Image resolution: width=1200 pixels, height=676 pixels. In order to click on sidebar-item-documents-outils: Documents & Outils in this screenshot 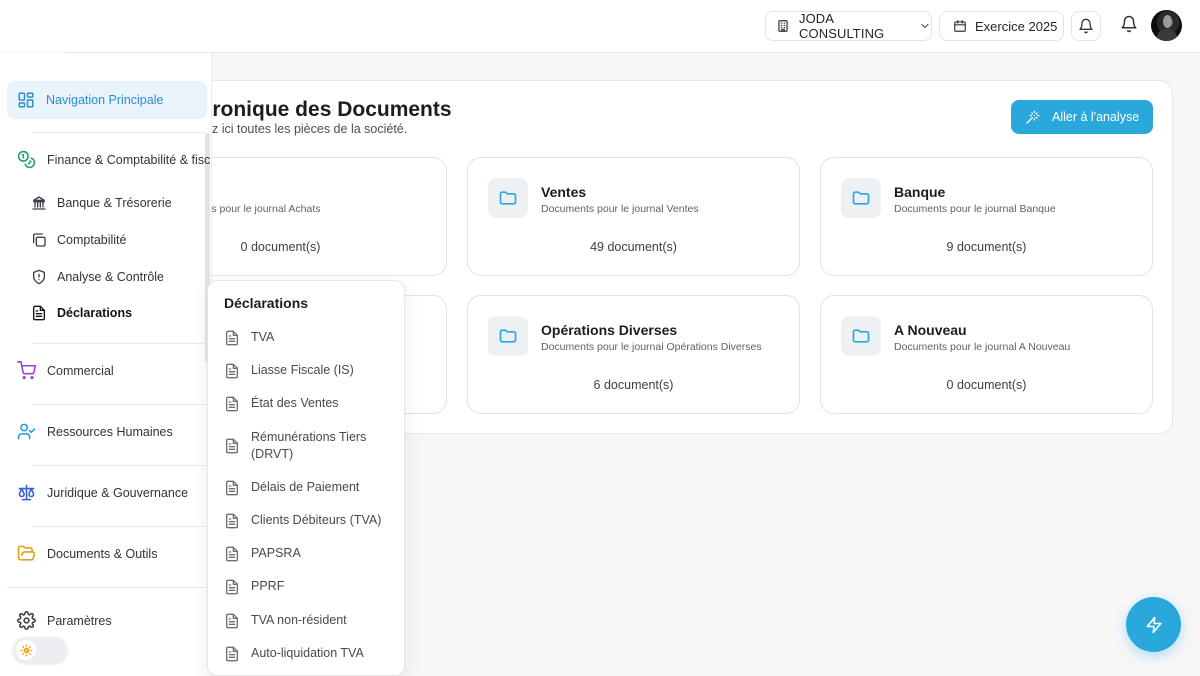, I will do `click(87, 553)`.